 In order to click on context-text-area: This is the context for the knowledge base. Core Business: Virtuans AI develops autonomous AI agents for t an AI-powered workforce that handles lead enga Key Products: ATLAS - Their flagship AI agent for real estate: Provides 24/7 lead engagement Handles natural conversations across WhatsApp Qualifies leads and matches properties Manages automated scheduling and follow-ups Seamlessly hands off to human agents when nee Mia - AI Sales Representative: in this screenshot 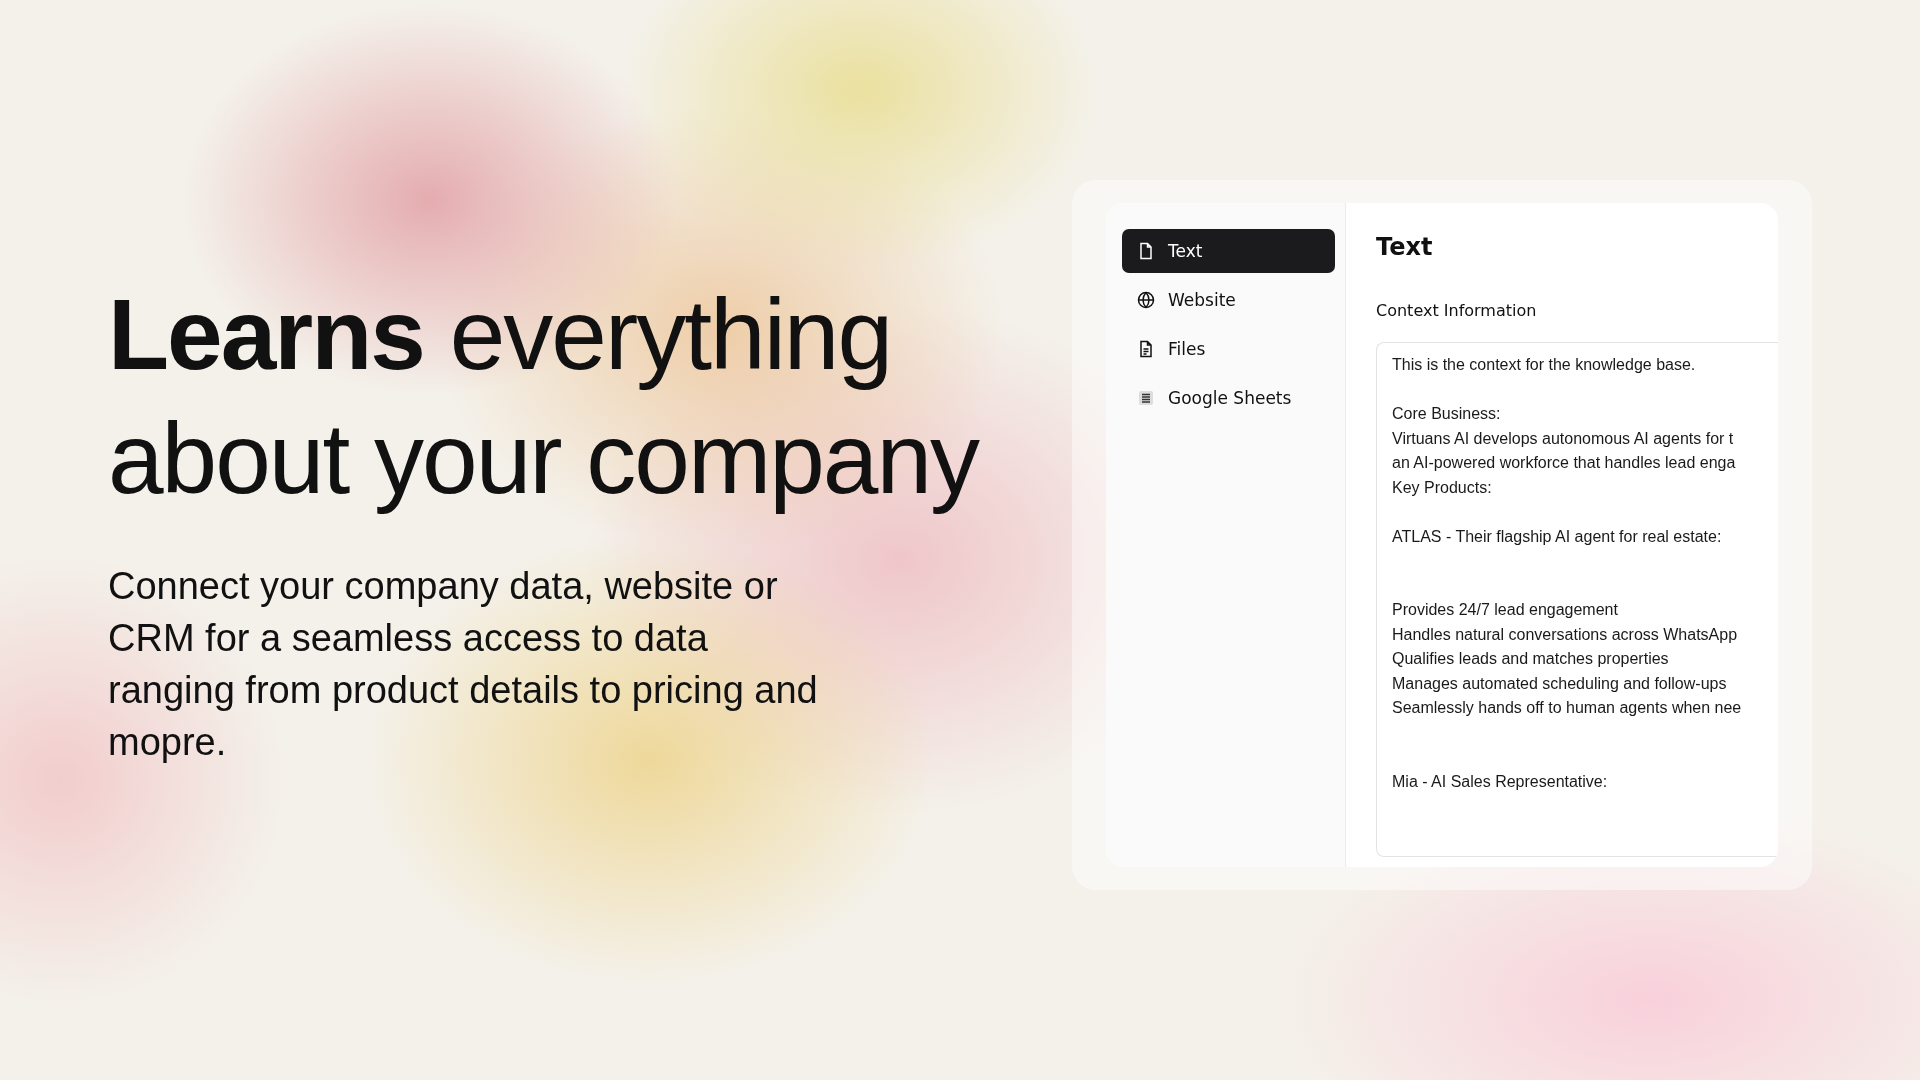, I will do `click(1577, 599)`.